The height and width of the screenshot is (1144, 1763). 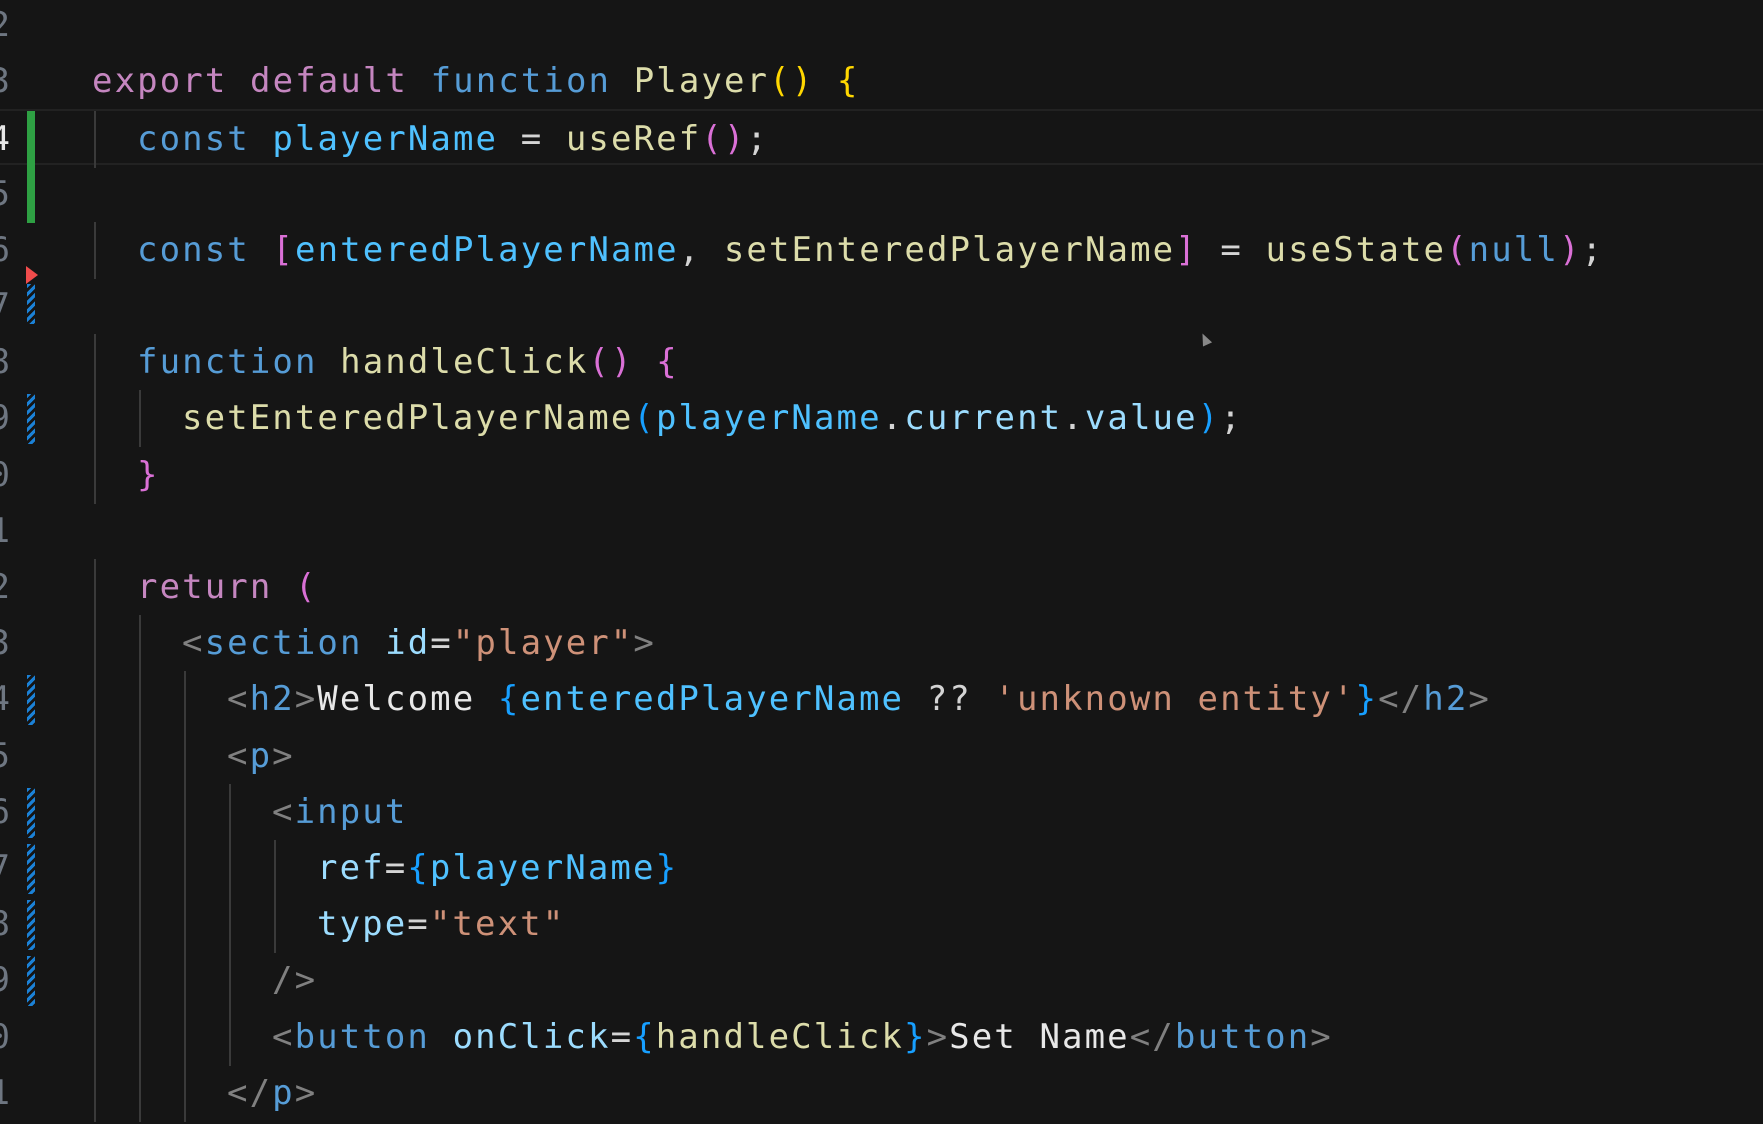 I want to click on code-line: 2, so click(x=881, y=26).